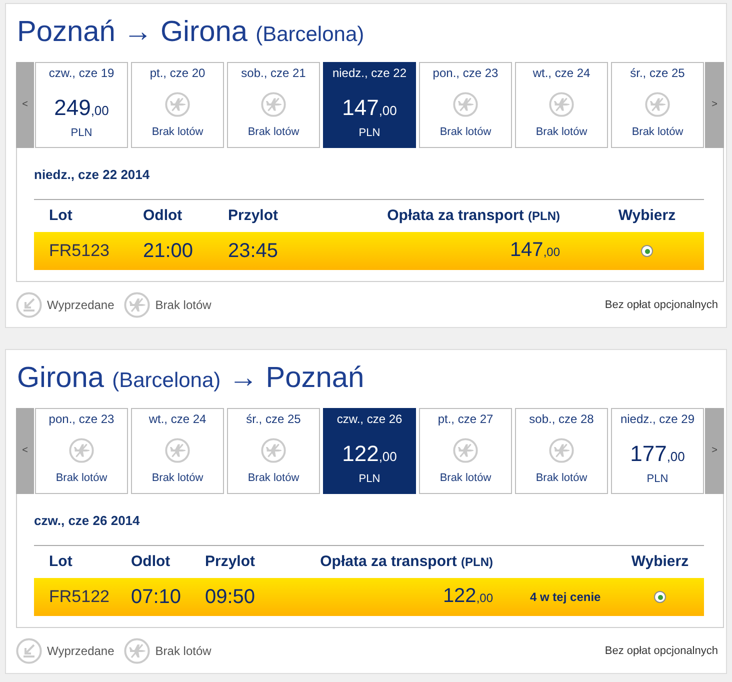 The width and height of the screenshot is (732, 682). What do you see at coordinates (253, 251) in the screenshot?
I see `arrival-time: 23:45` at bounding box center [253, 251].